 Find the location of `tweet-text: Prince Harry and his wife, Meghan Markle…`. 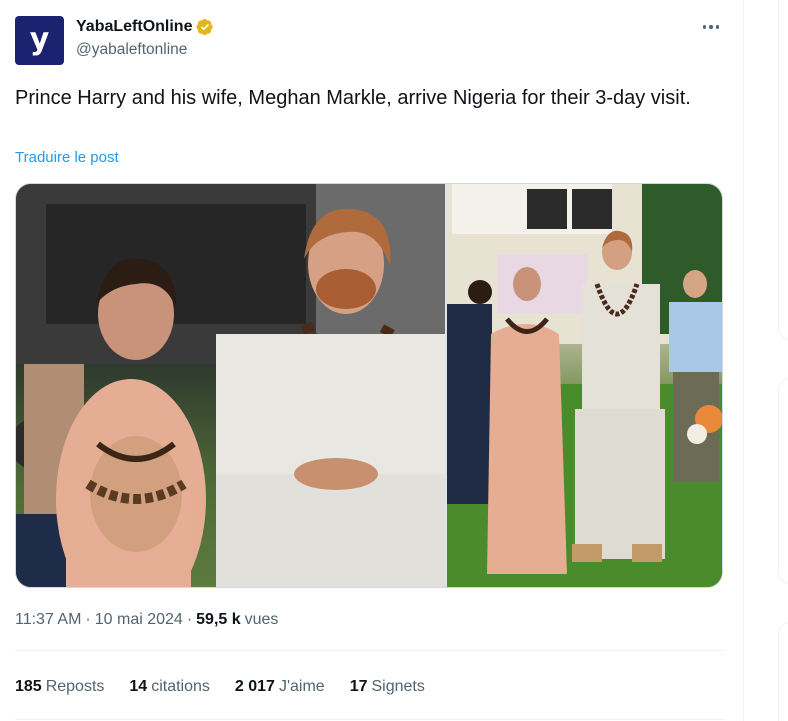

tweet-text: Prince Harry and his wife, Meghan Markle… is located at coordinates (353, 98).